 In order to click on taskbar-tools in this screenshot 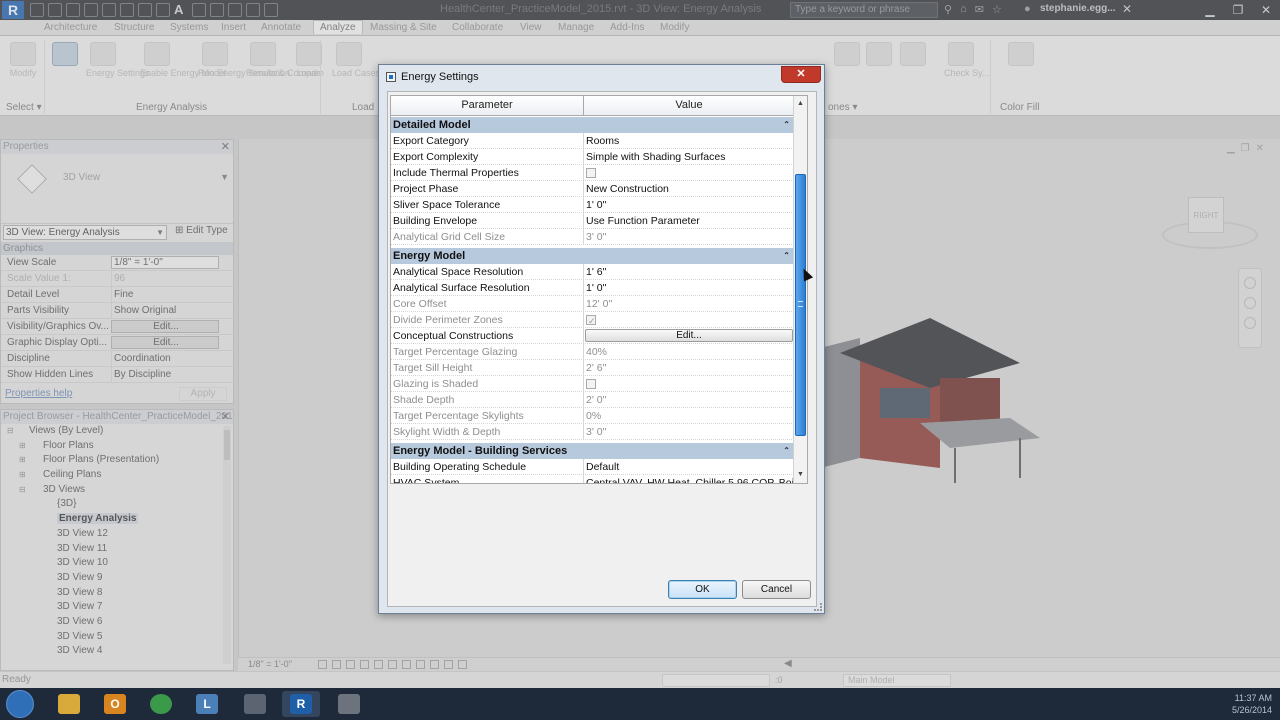, I will do `click(349, 704)`.